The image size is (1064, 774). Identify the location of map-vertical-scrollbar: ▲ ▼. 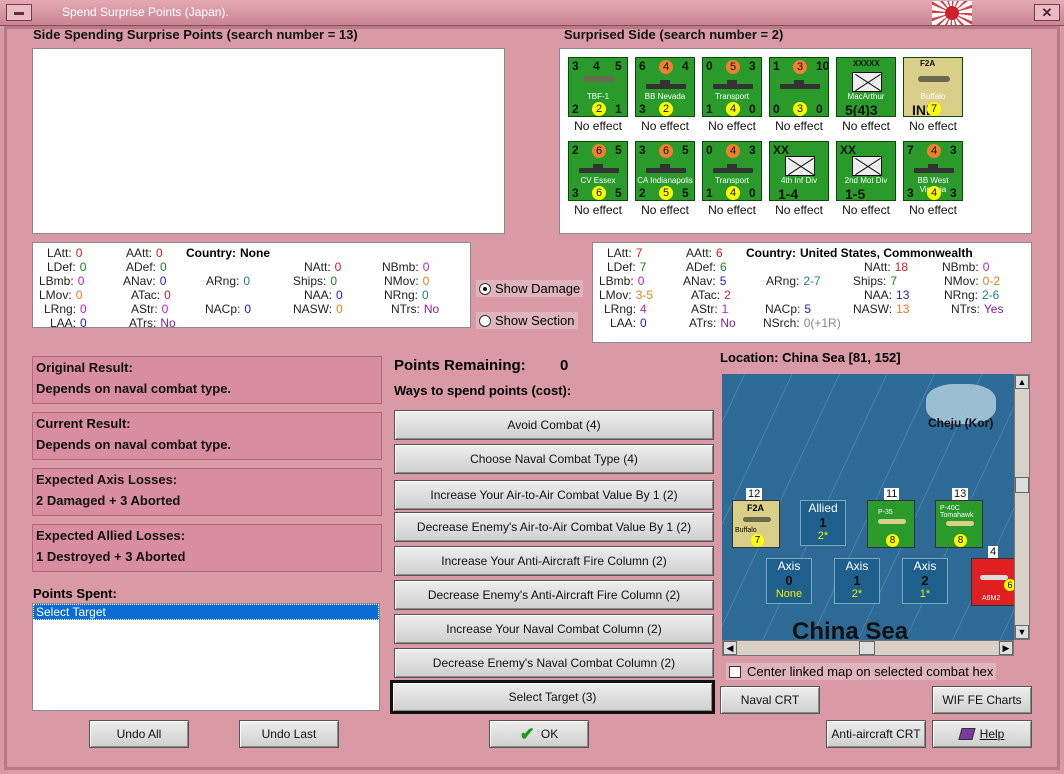
(1022, 507).